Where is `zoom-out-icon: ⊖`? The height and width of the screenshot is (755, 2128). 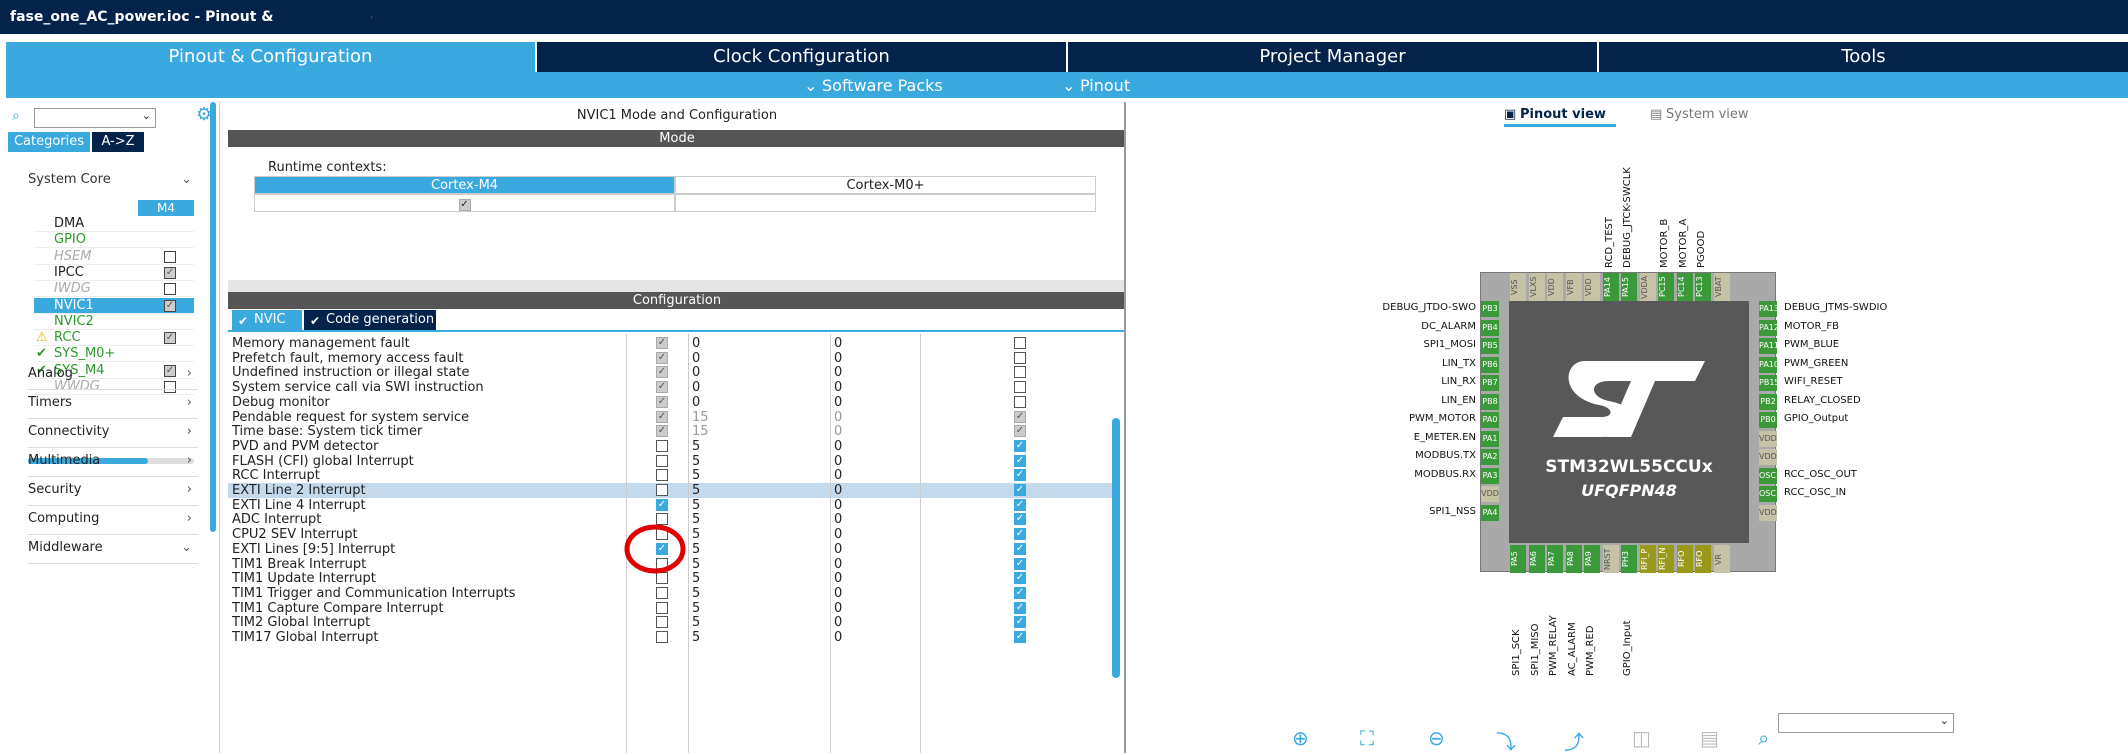 zoom-out-icon: ⊖ is located at coordinates (1436, 738).